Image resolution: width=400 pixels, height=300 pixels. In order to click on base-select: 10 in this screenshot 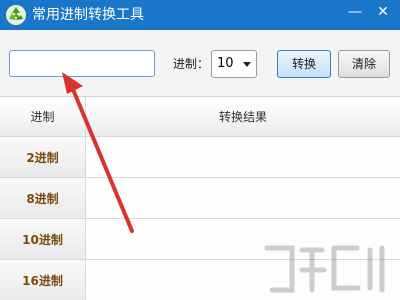, I will do `click(234, 64)`.